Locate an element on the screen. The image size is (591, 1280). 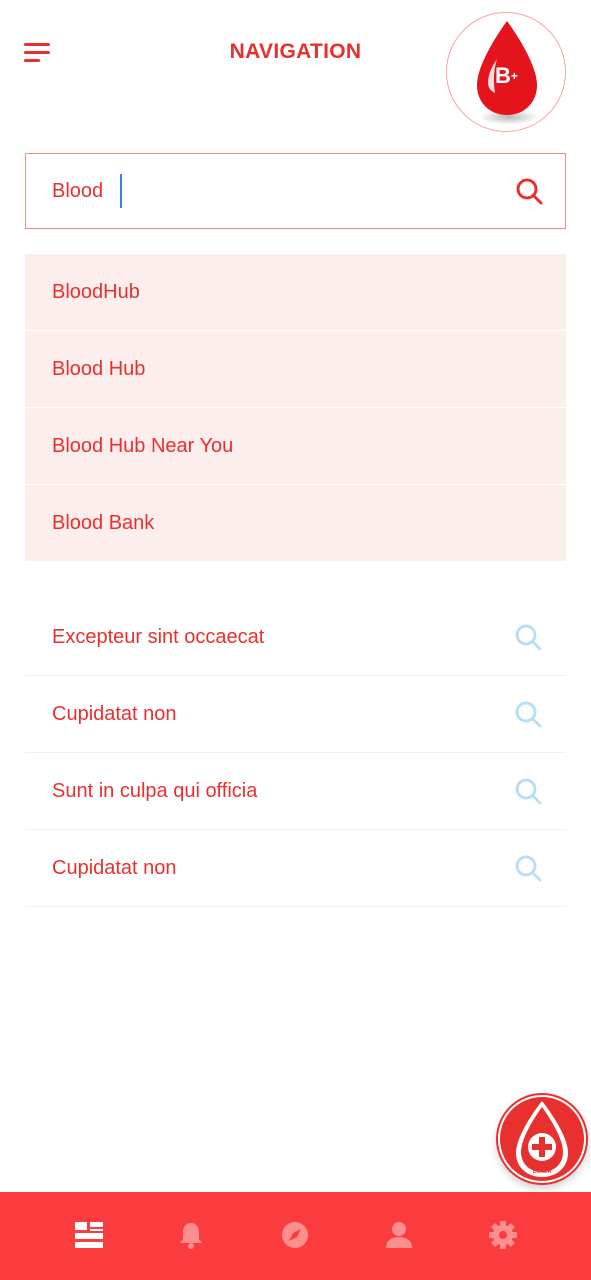
text-cursor is located at coordinates (121, 191).